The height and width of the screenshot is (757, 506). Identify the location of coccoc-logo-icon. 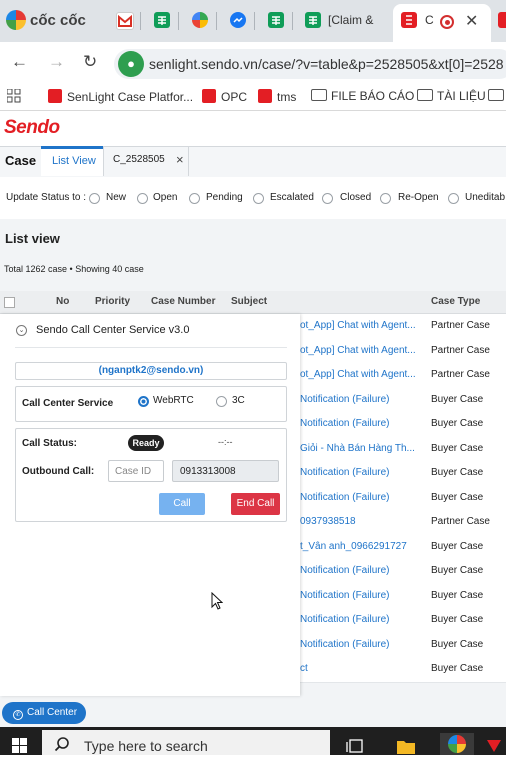
(16, 20).